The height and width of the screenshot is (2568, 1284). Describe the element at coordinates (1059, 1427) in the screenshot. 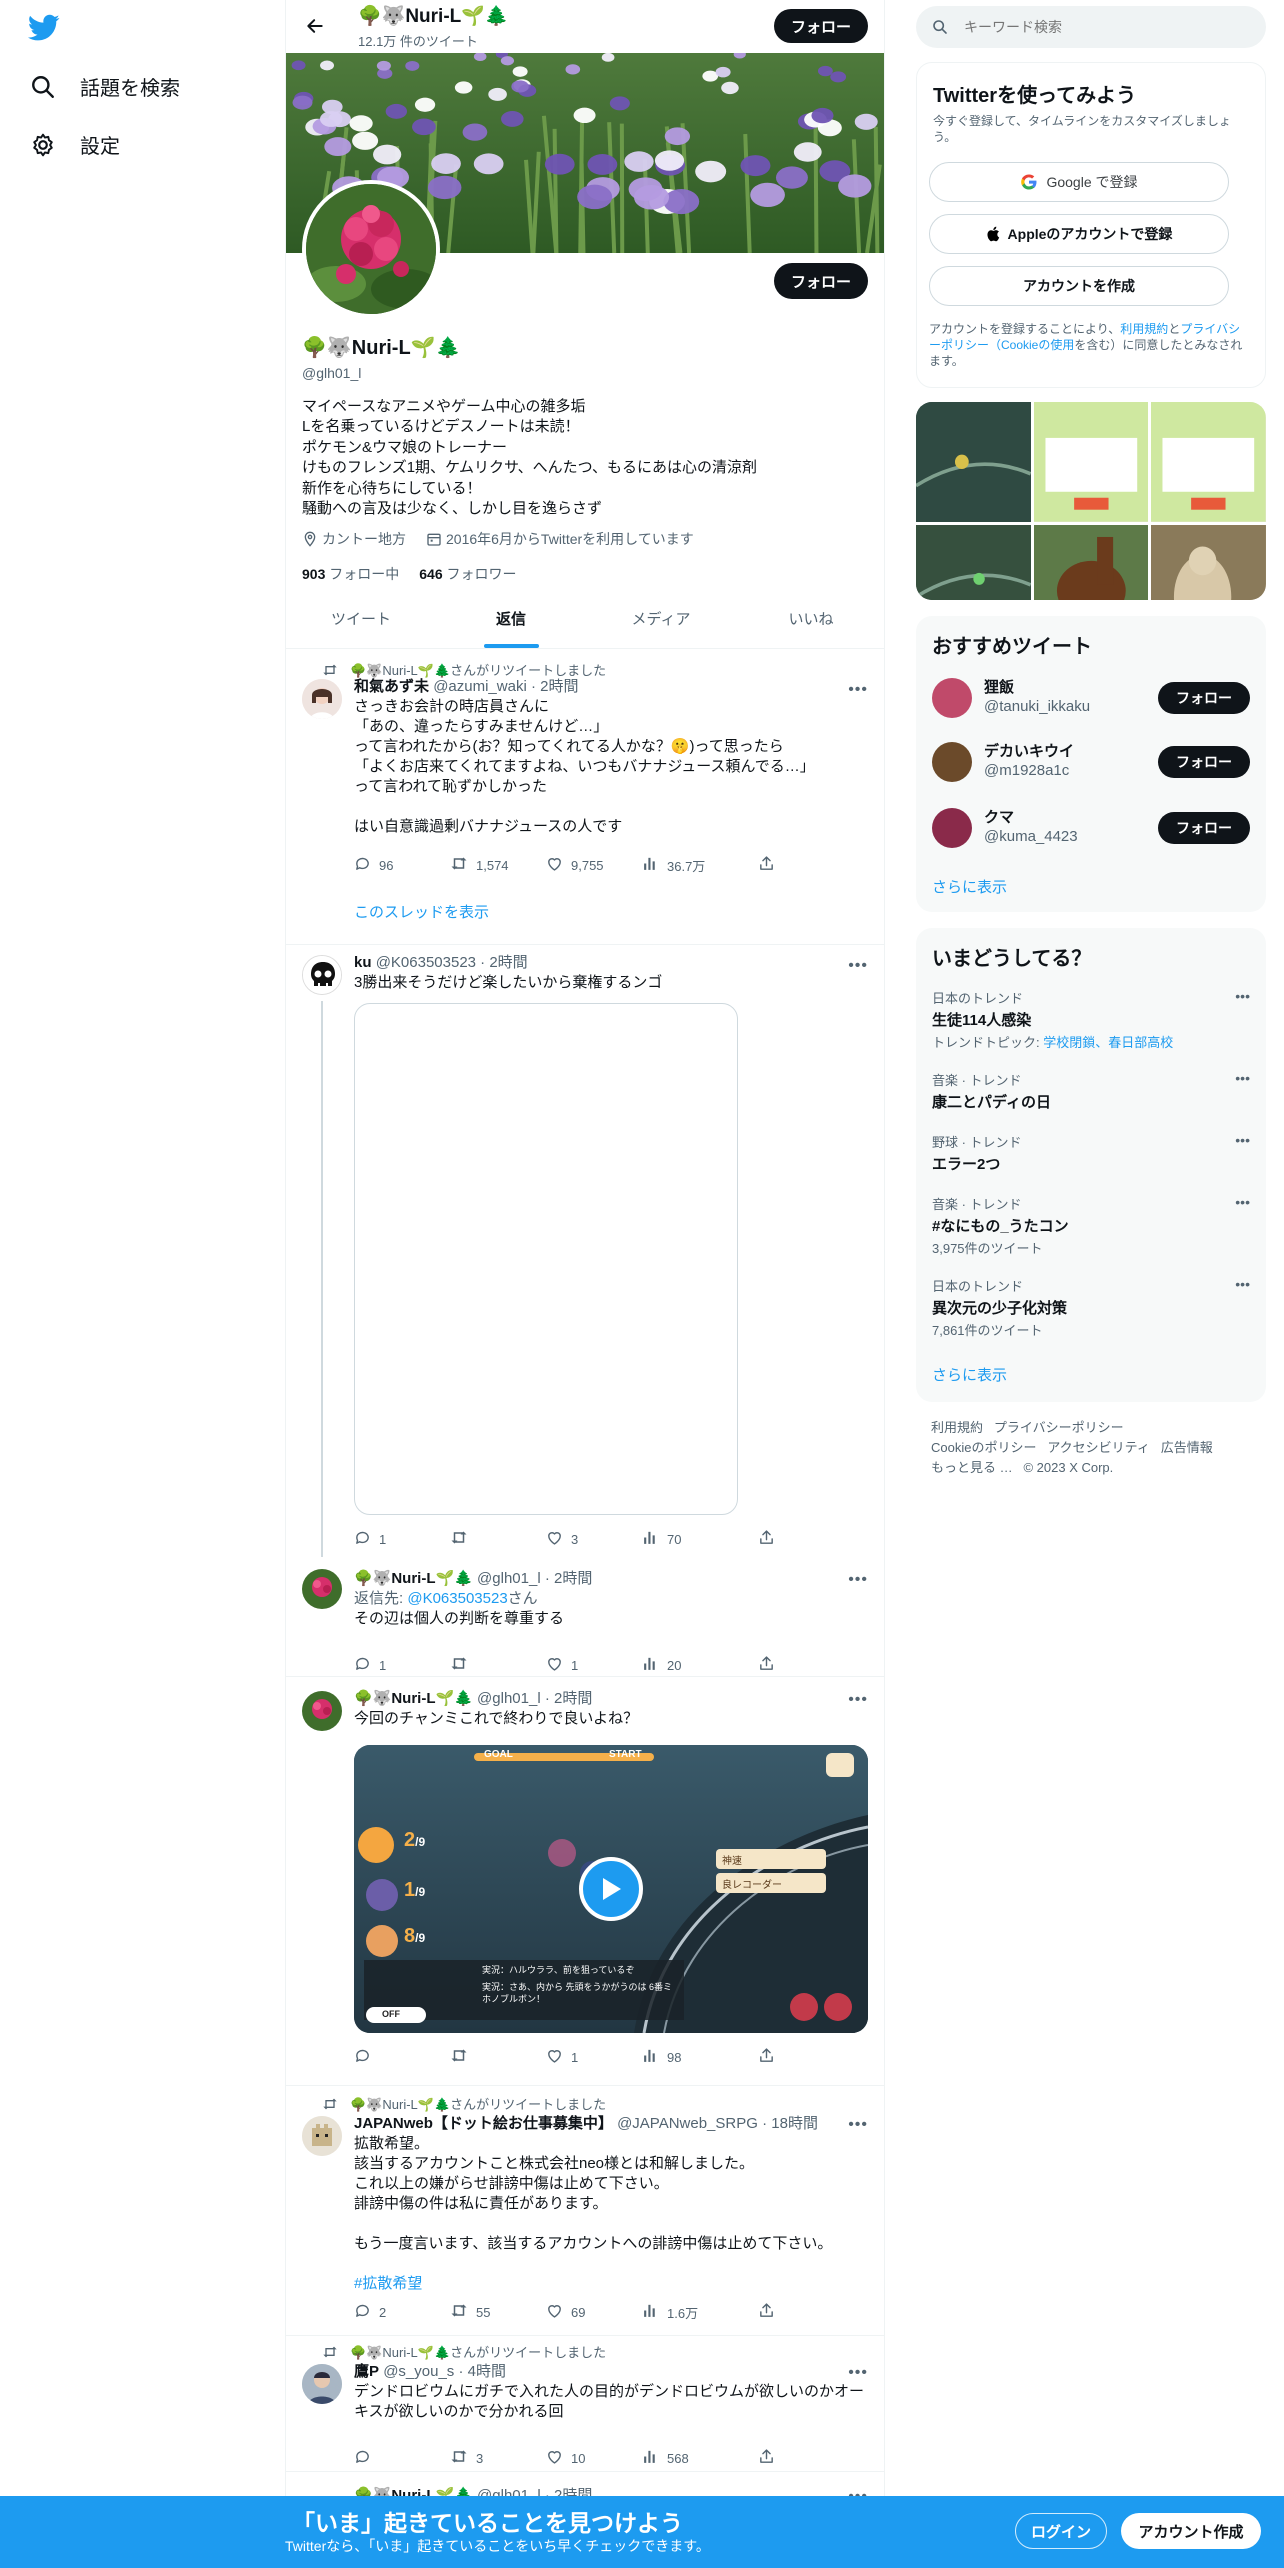

I see `footer-link: プライバシーポリシー` at that location.